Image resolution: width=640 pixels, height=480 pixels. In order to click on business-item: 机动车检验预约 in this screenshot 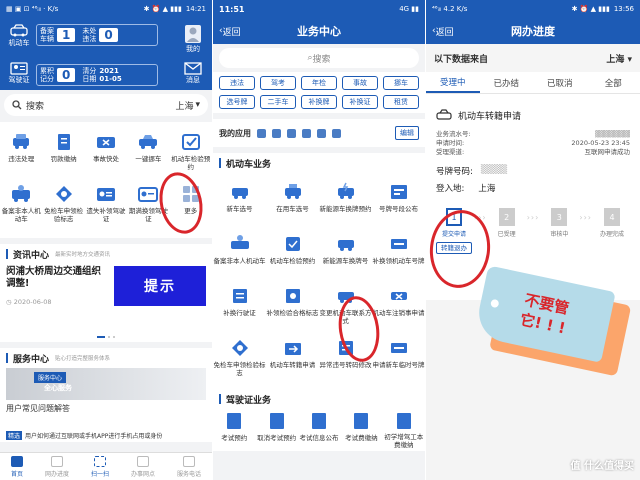, I will do `click(292, 255)`.